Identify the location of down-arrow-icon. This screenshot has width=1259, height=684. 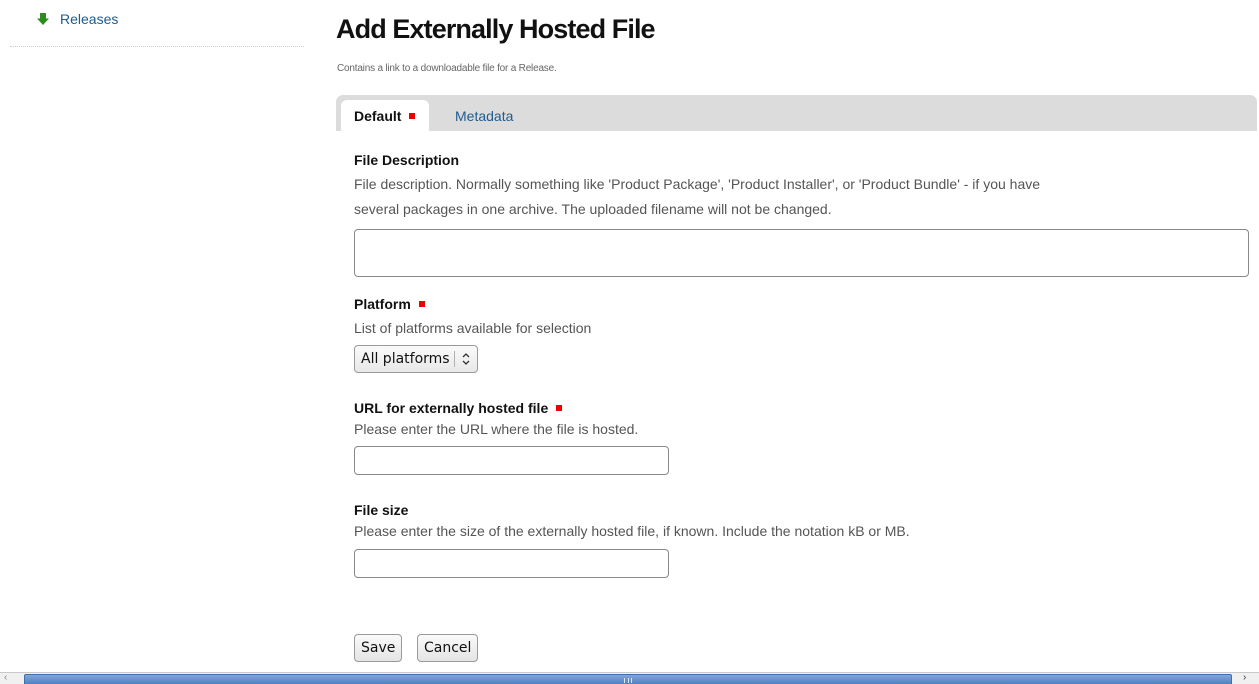
(43, 19).